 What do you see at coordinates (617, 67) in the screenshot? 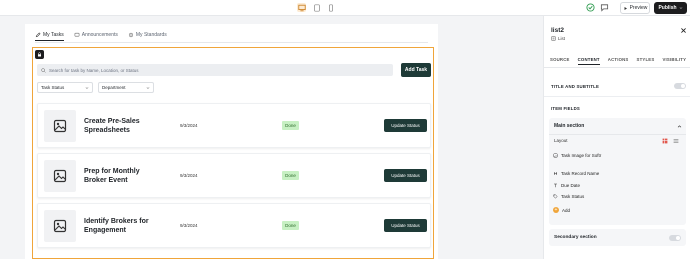
I see `panel-tabs-divider` at bounding box center [617, 67].